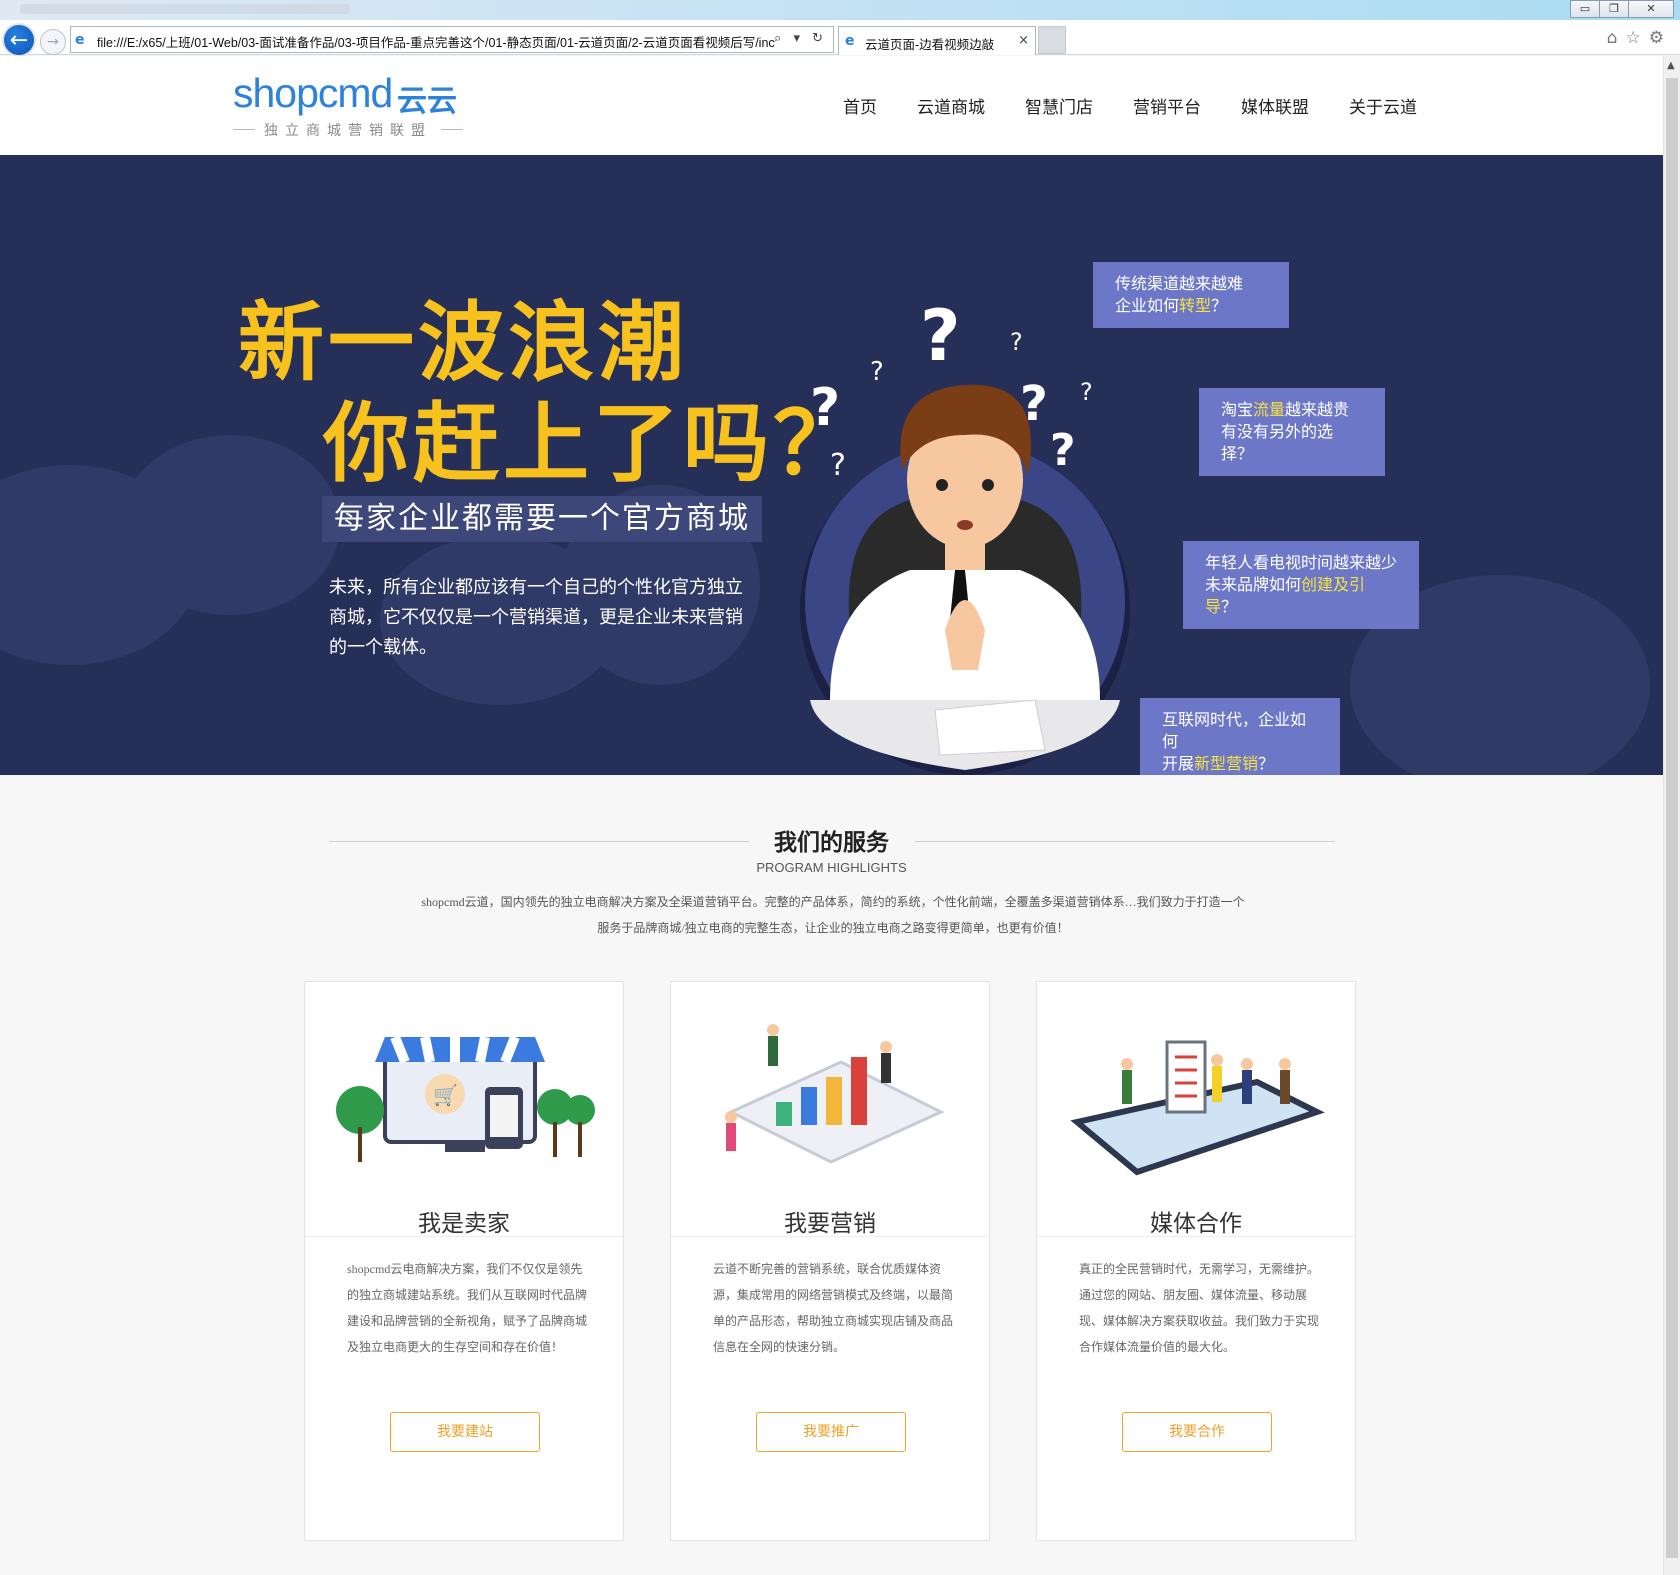 The width and height of the screenshot is (1680, 1575). Describe the element at coordinates (1197, 1432) in the screenshot. I see `cooperate-button: 我要合作` at that location.